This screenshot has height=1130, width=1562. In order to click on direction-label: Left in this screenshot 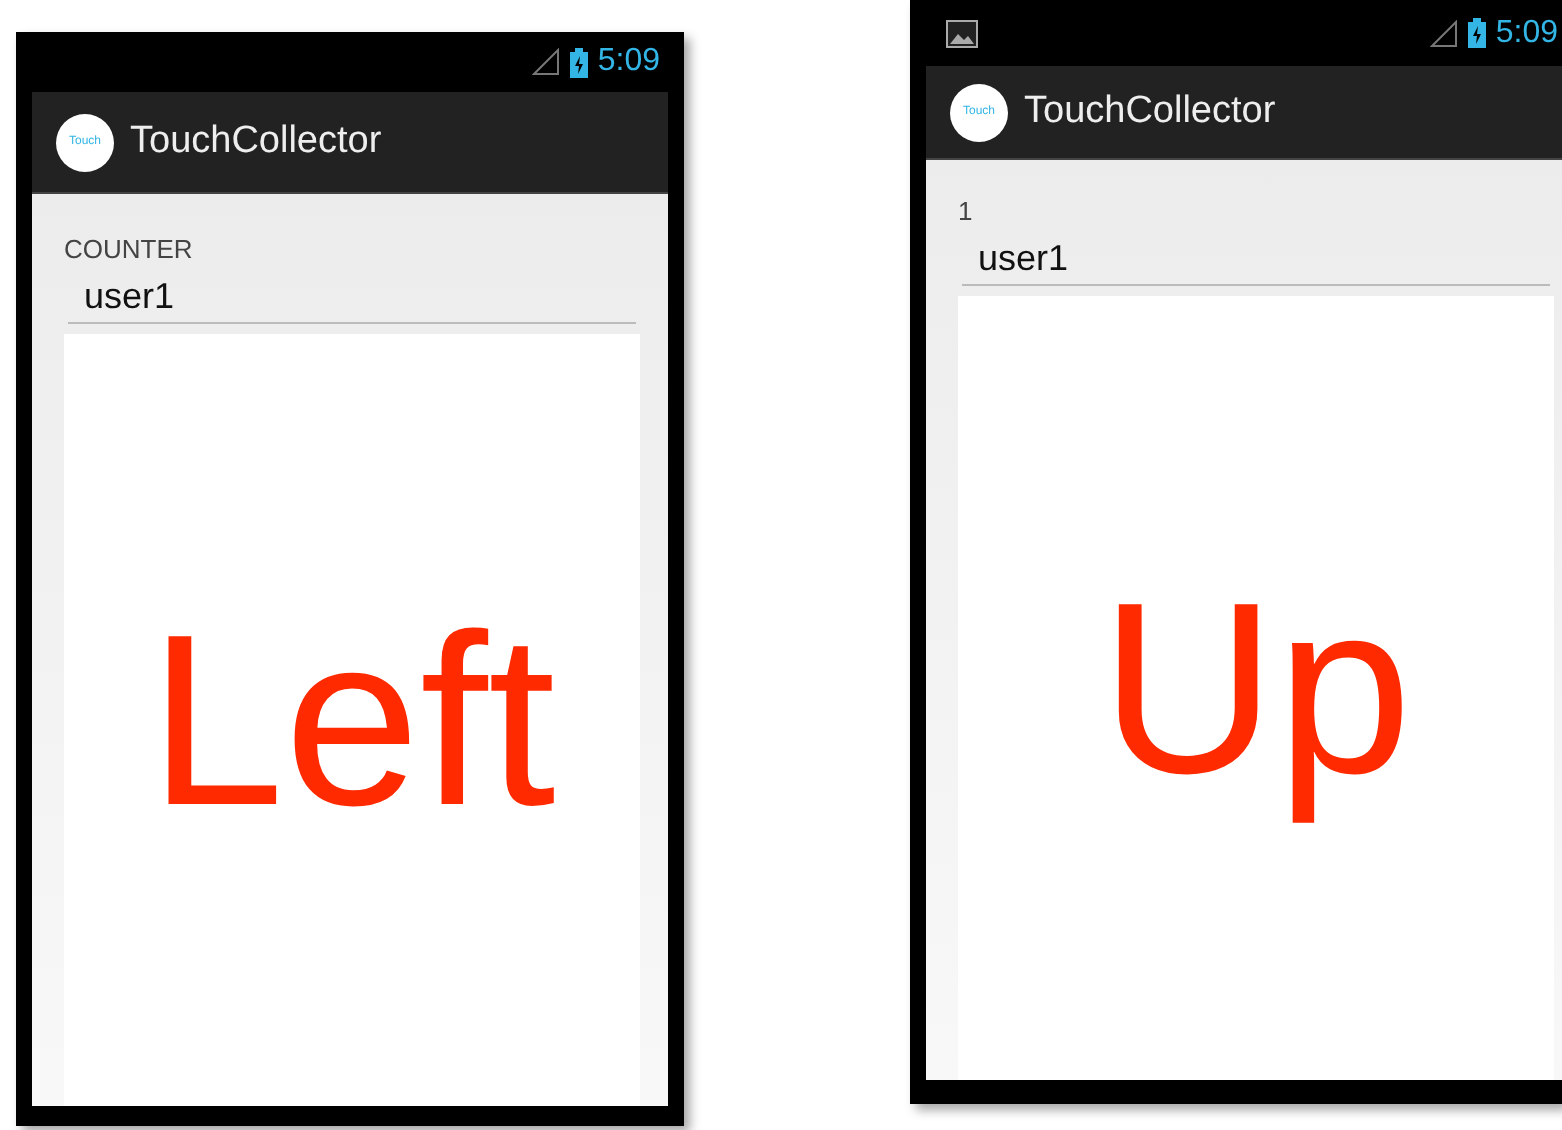, I will do `click(352, 720)`.